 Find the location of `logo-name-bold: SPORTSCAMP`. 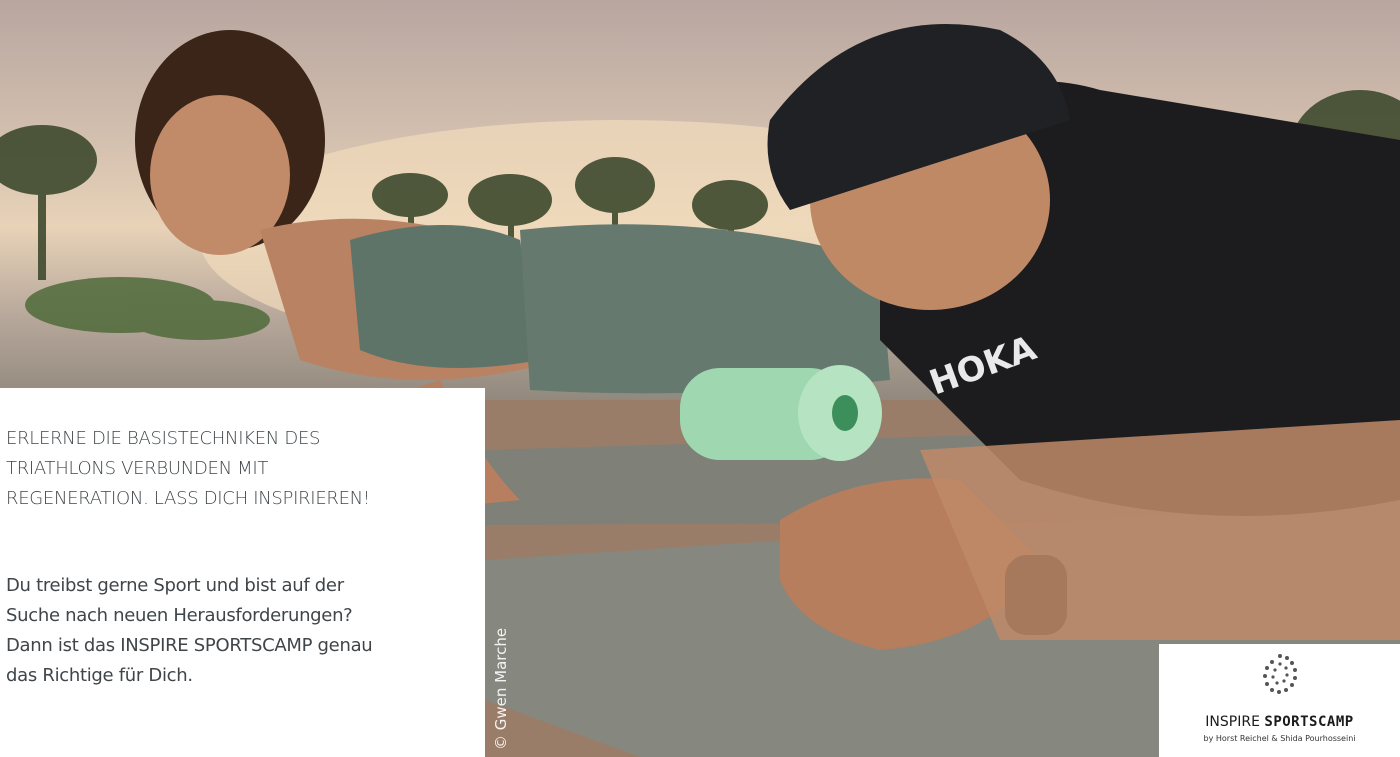

logo-name-bold: SPORTSCAMP is located at coordinates (1309, 722).